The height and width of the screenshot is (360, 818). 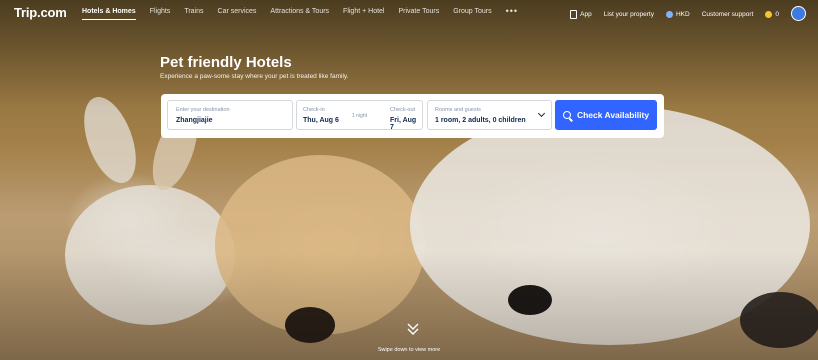 I want to click on chevron-down-icon, so click(x=541, y=113).